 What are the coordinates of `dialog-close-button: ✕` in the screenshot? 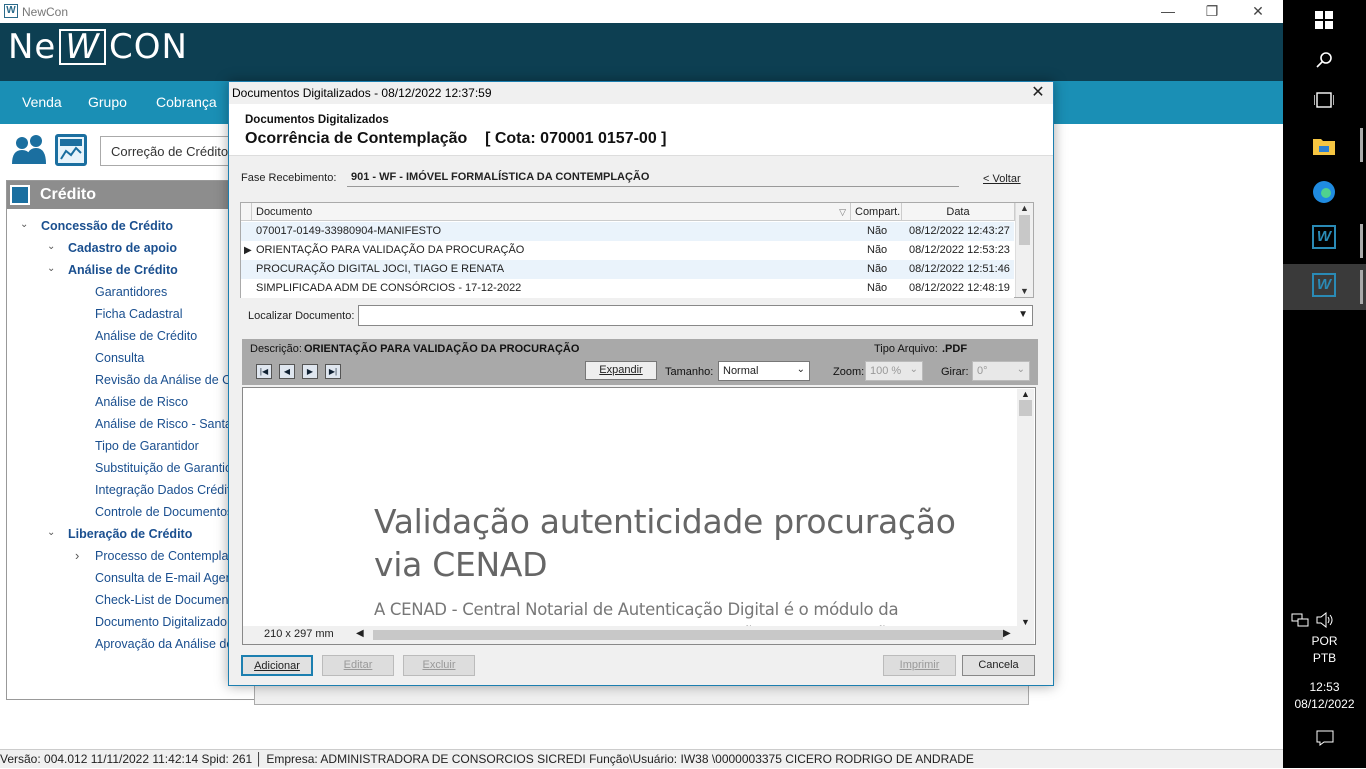 It's located at (1038, 93).